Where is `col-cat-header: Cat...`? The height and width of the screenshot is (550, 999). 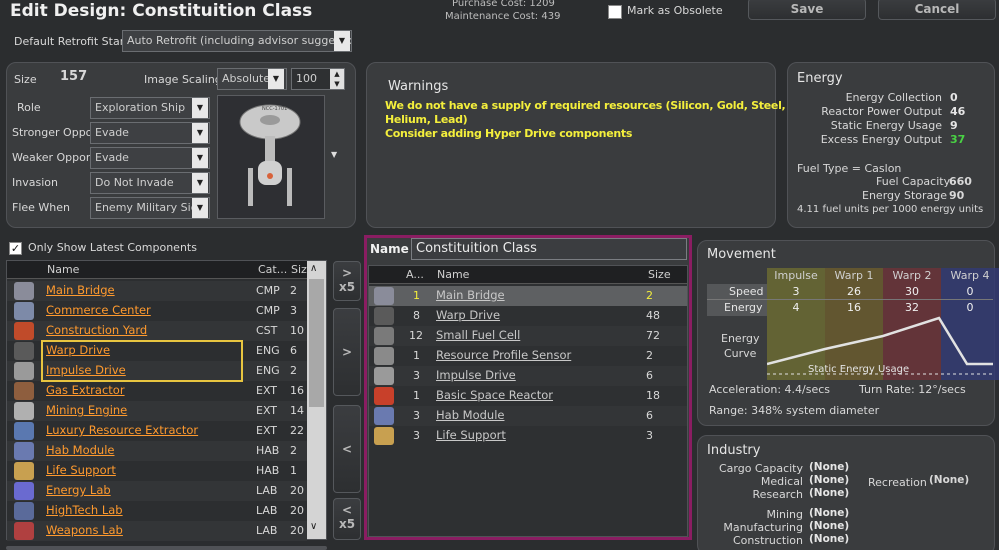 col-cat-header: Cat... is located at coordinates (272, 269).